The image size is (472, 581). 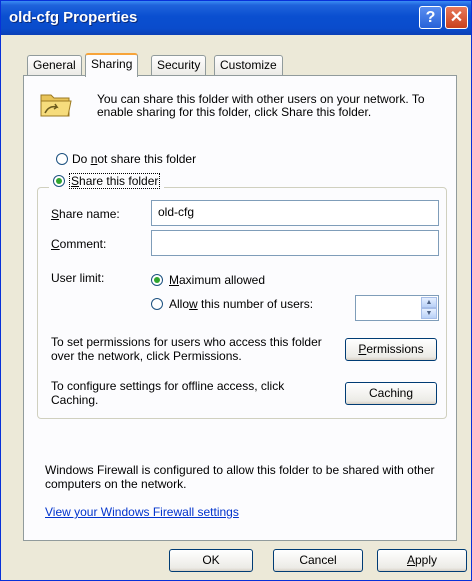 I want to click on share-this-folder-radio, so click(x=59, y=181).